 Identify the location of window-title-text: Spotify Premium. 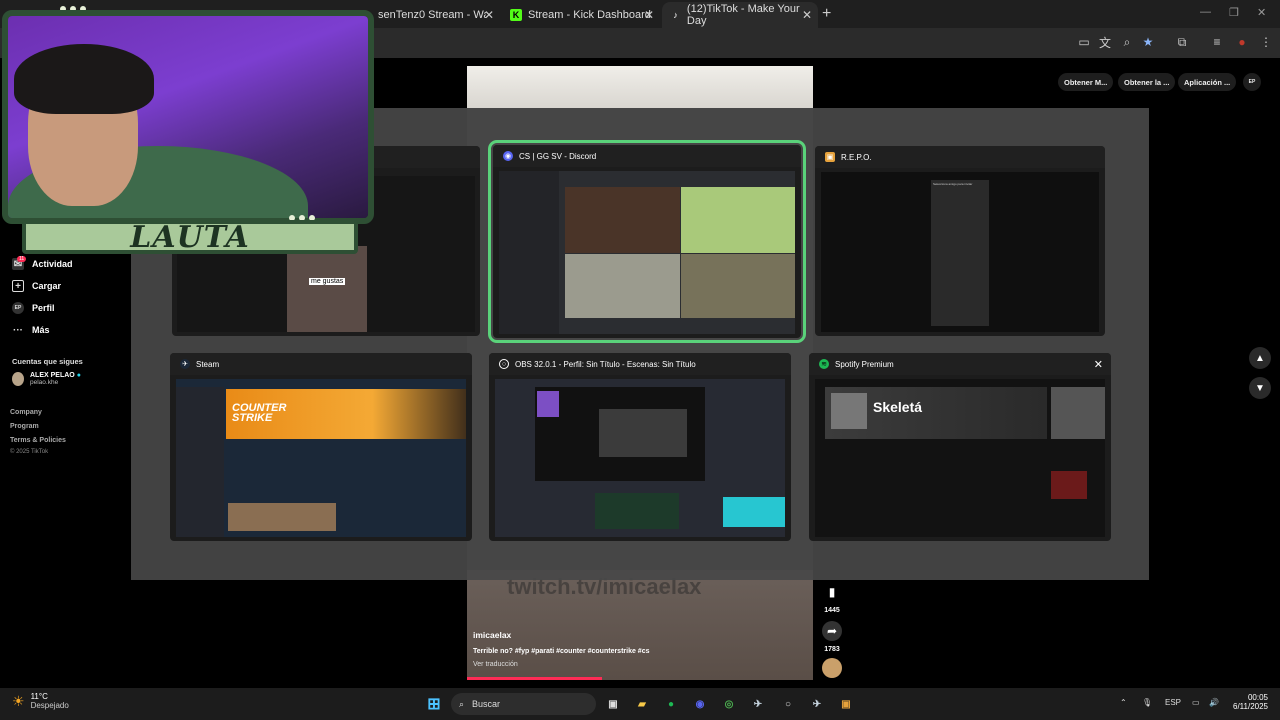
(864, 364).